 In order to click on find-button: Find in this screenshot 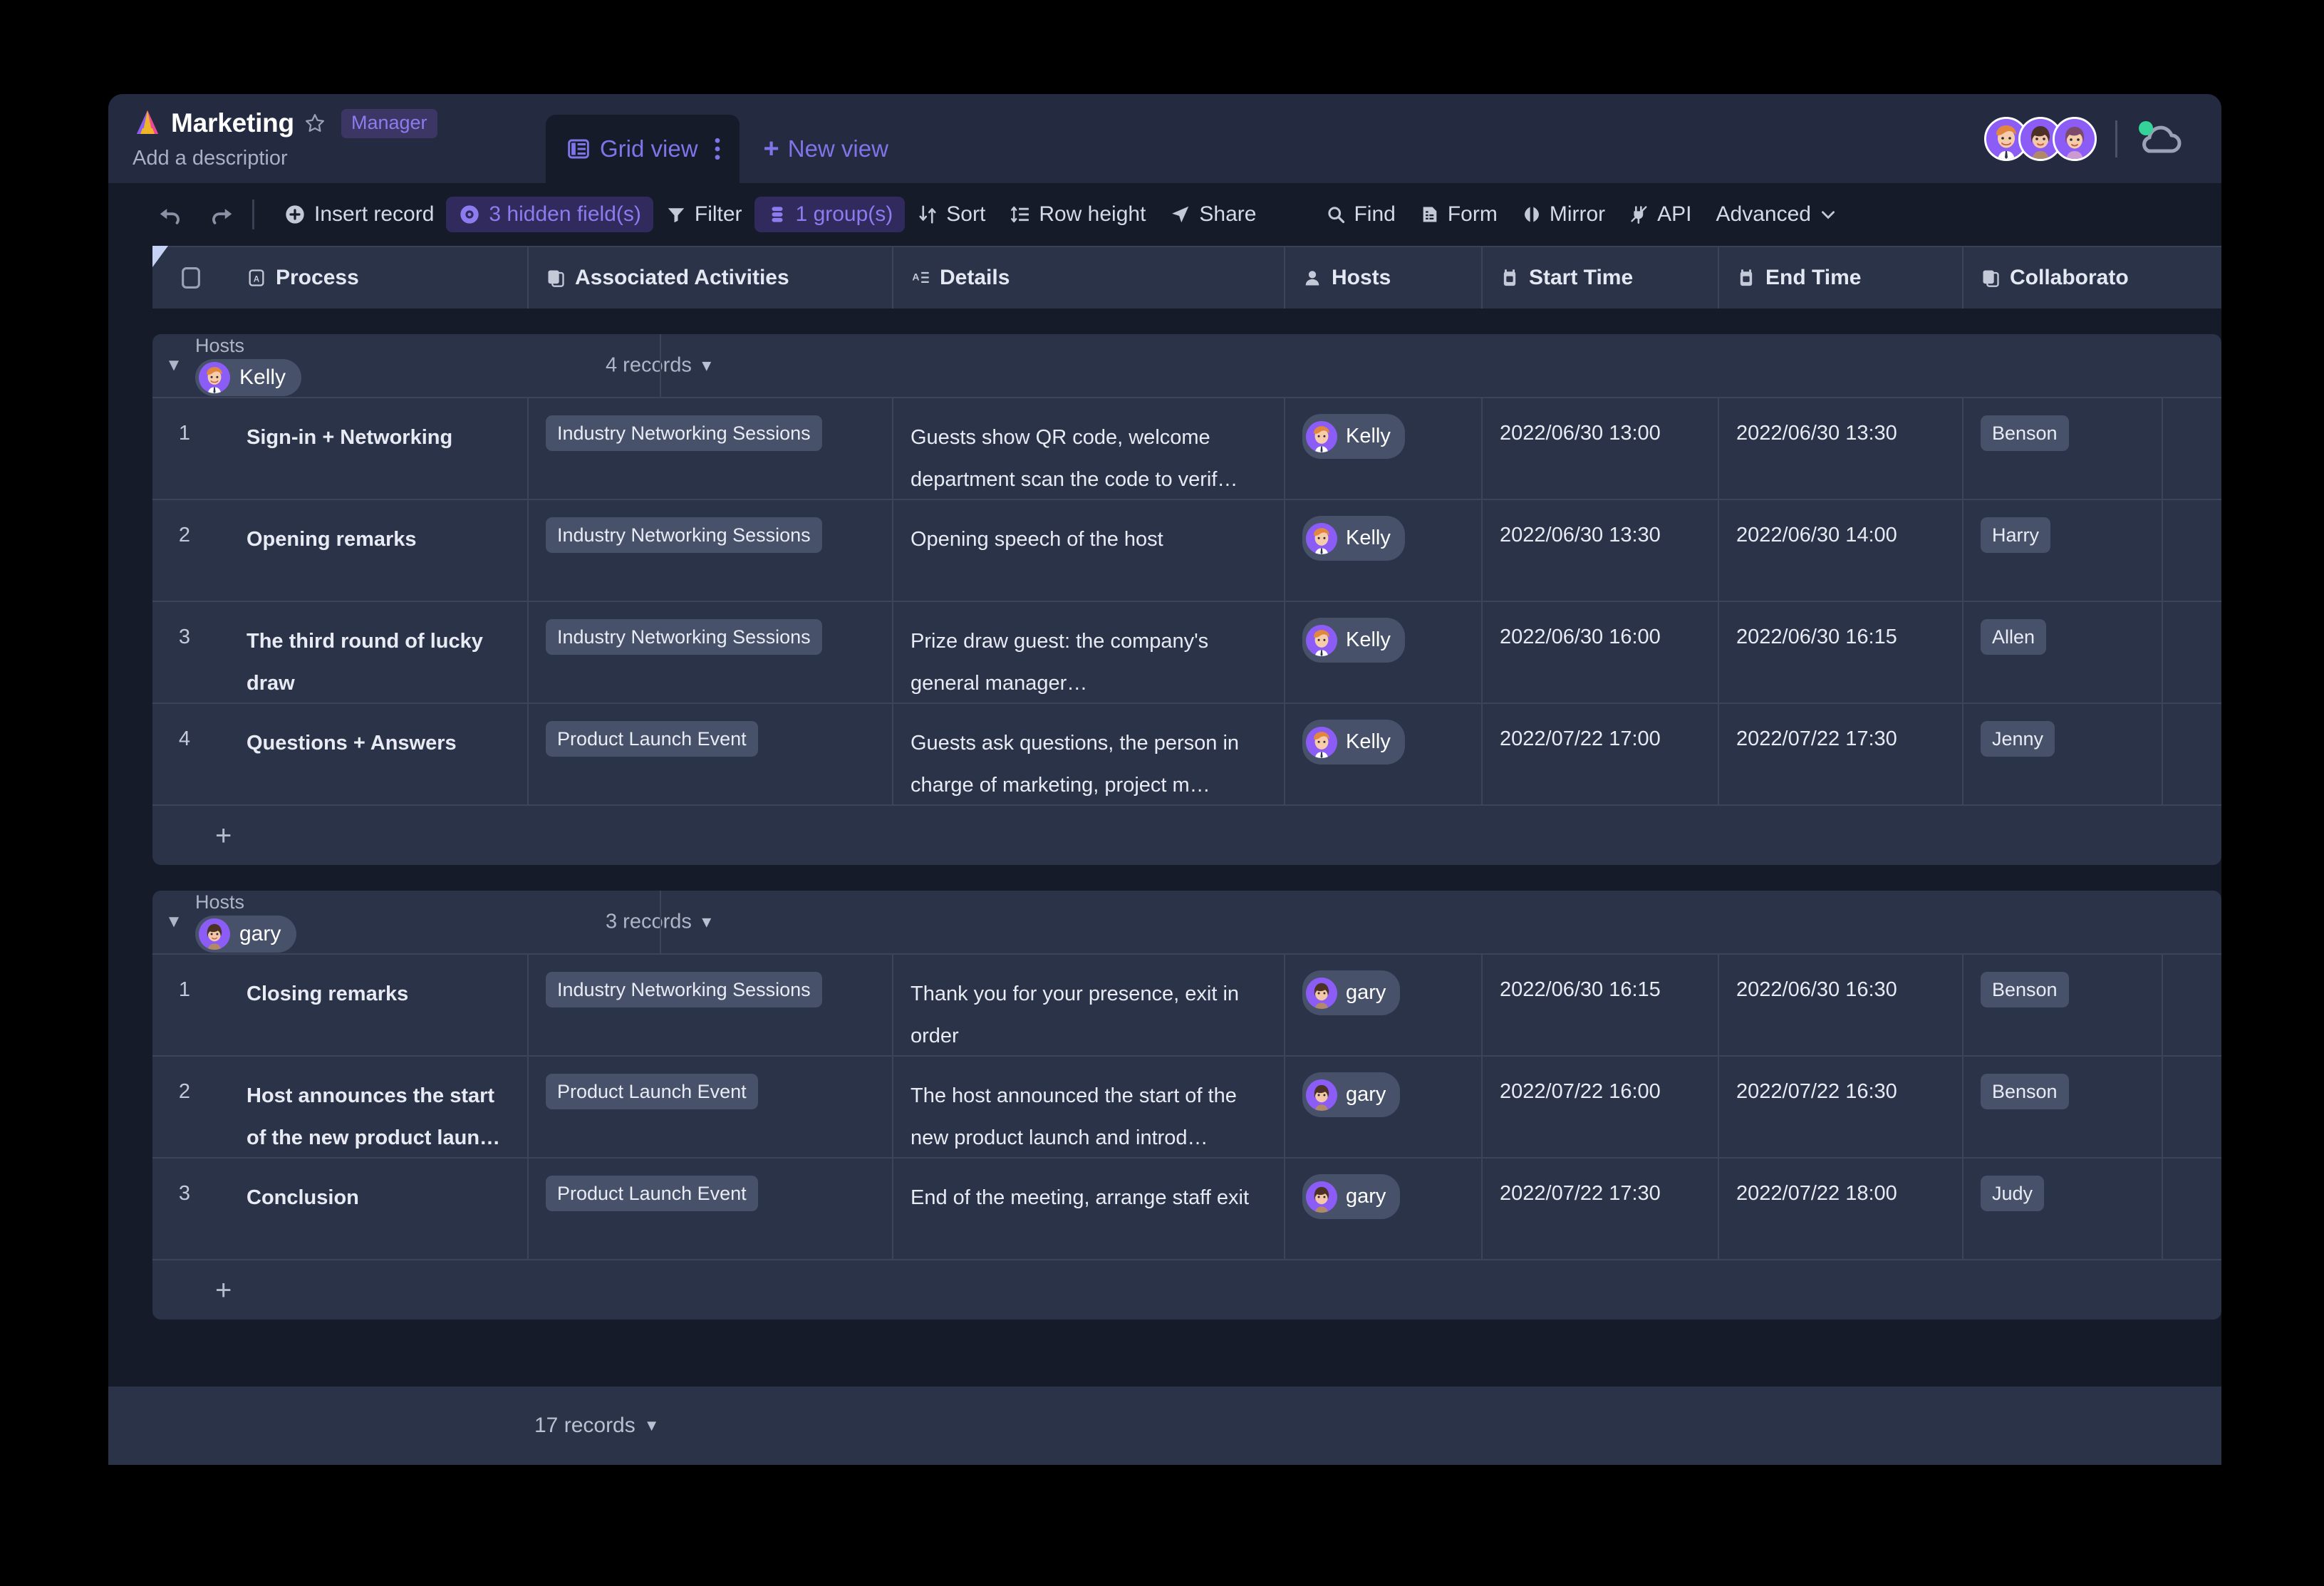, I will do `click(1360, 214)`.